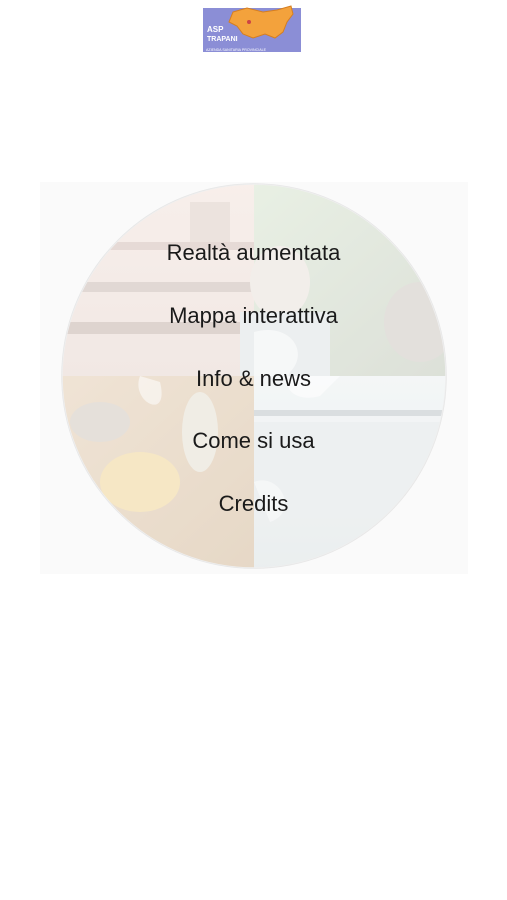  Describe the element at coordinates (253, 316) in the screenshot. I see `menu-item-mappa-interattiva: Mappa interattiva` at that location.